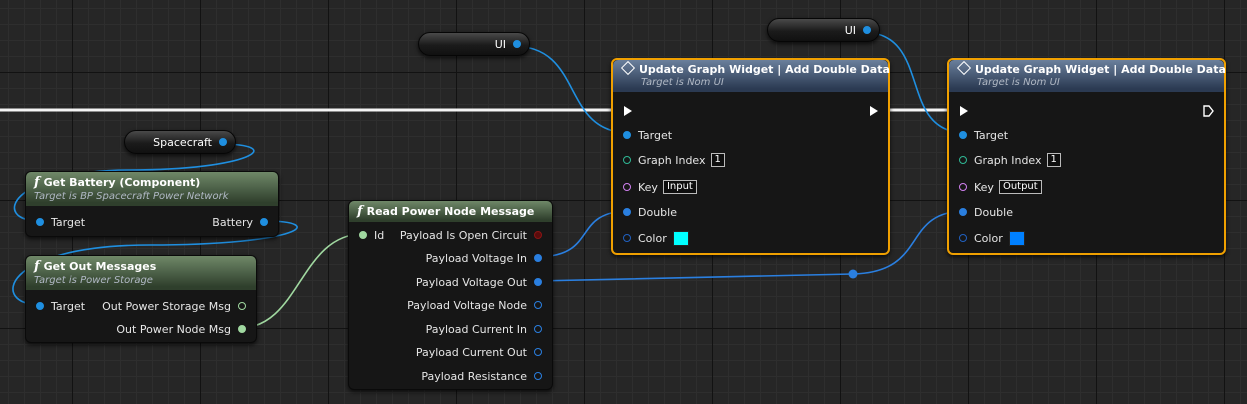  Describe the element at coordinates (242, 306) in the screenshot. I see `out-power-storage-pin` at that location.